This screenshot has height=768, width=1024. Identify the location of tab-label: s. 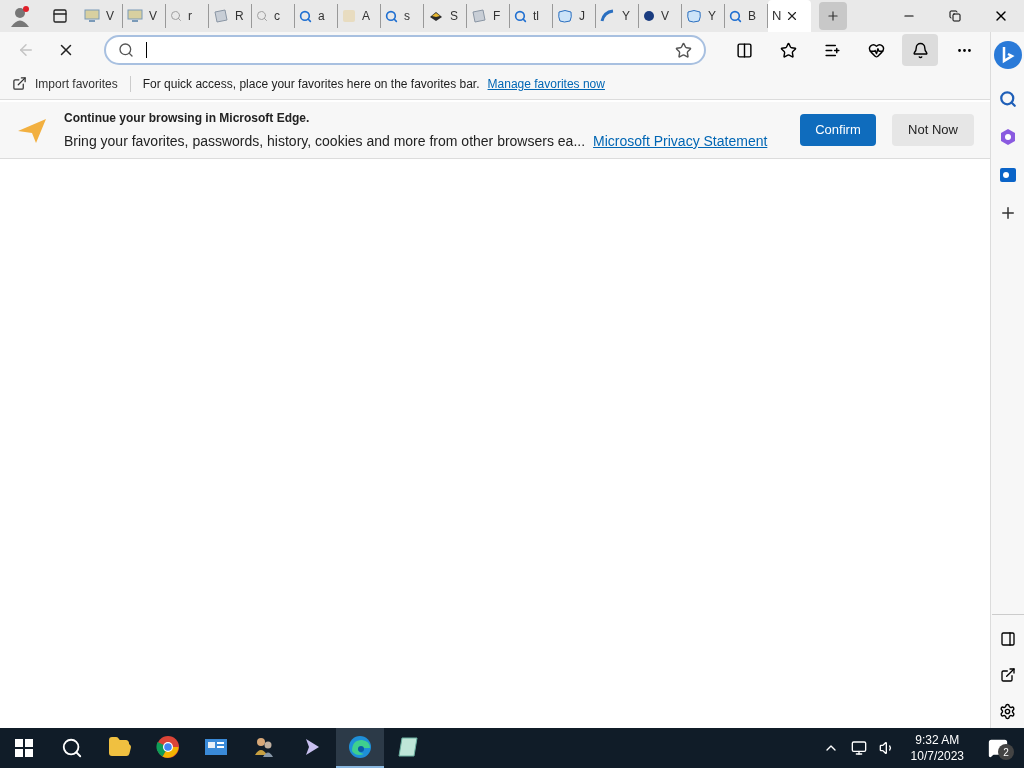
(407, 16).